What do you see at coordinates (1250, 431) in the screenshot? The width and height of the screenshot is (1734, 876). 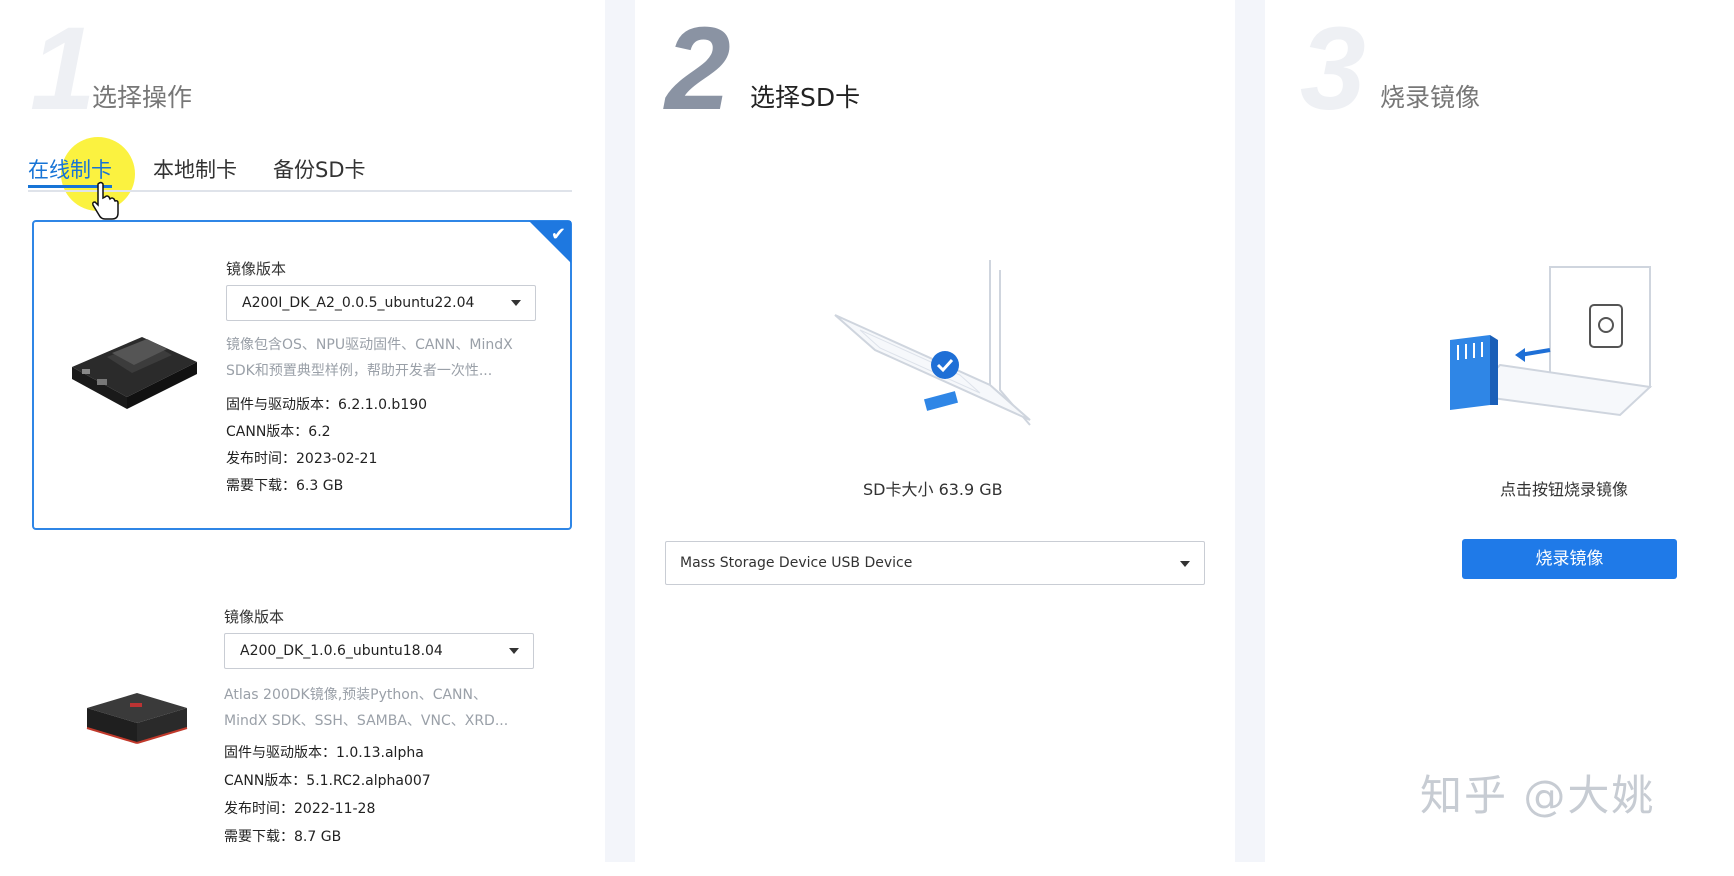 I see `gutter-right` at bounding box center [1250, 431].